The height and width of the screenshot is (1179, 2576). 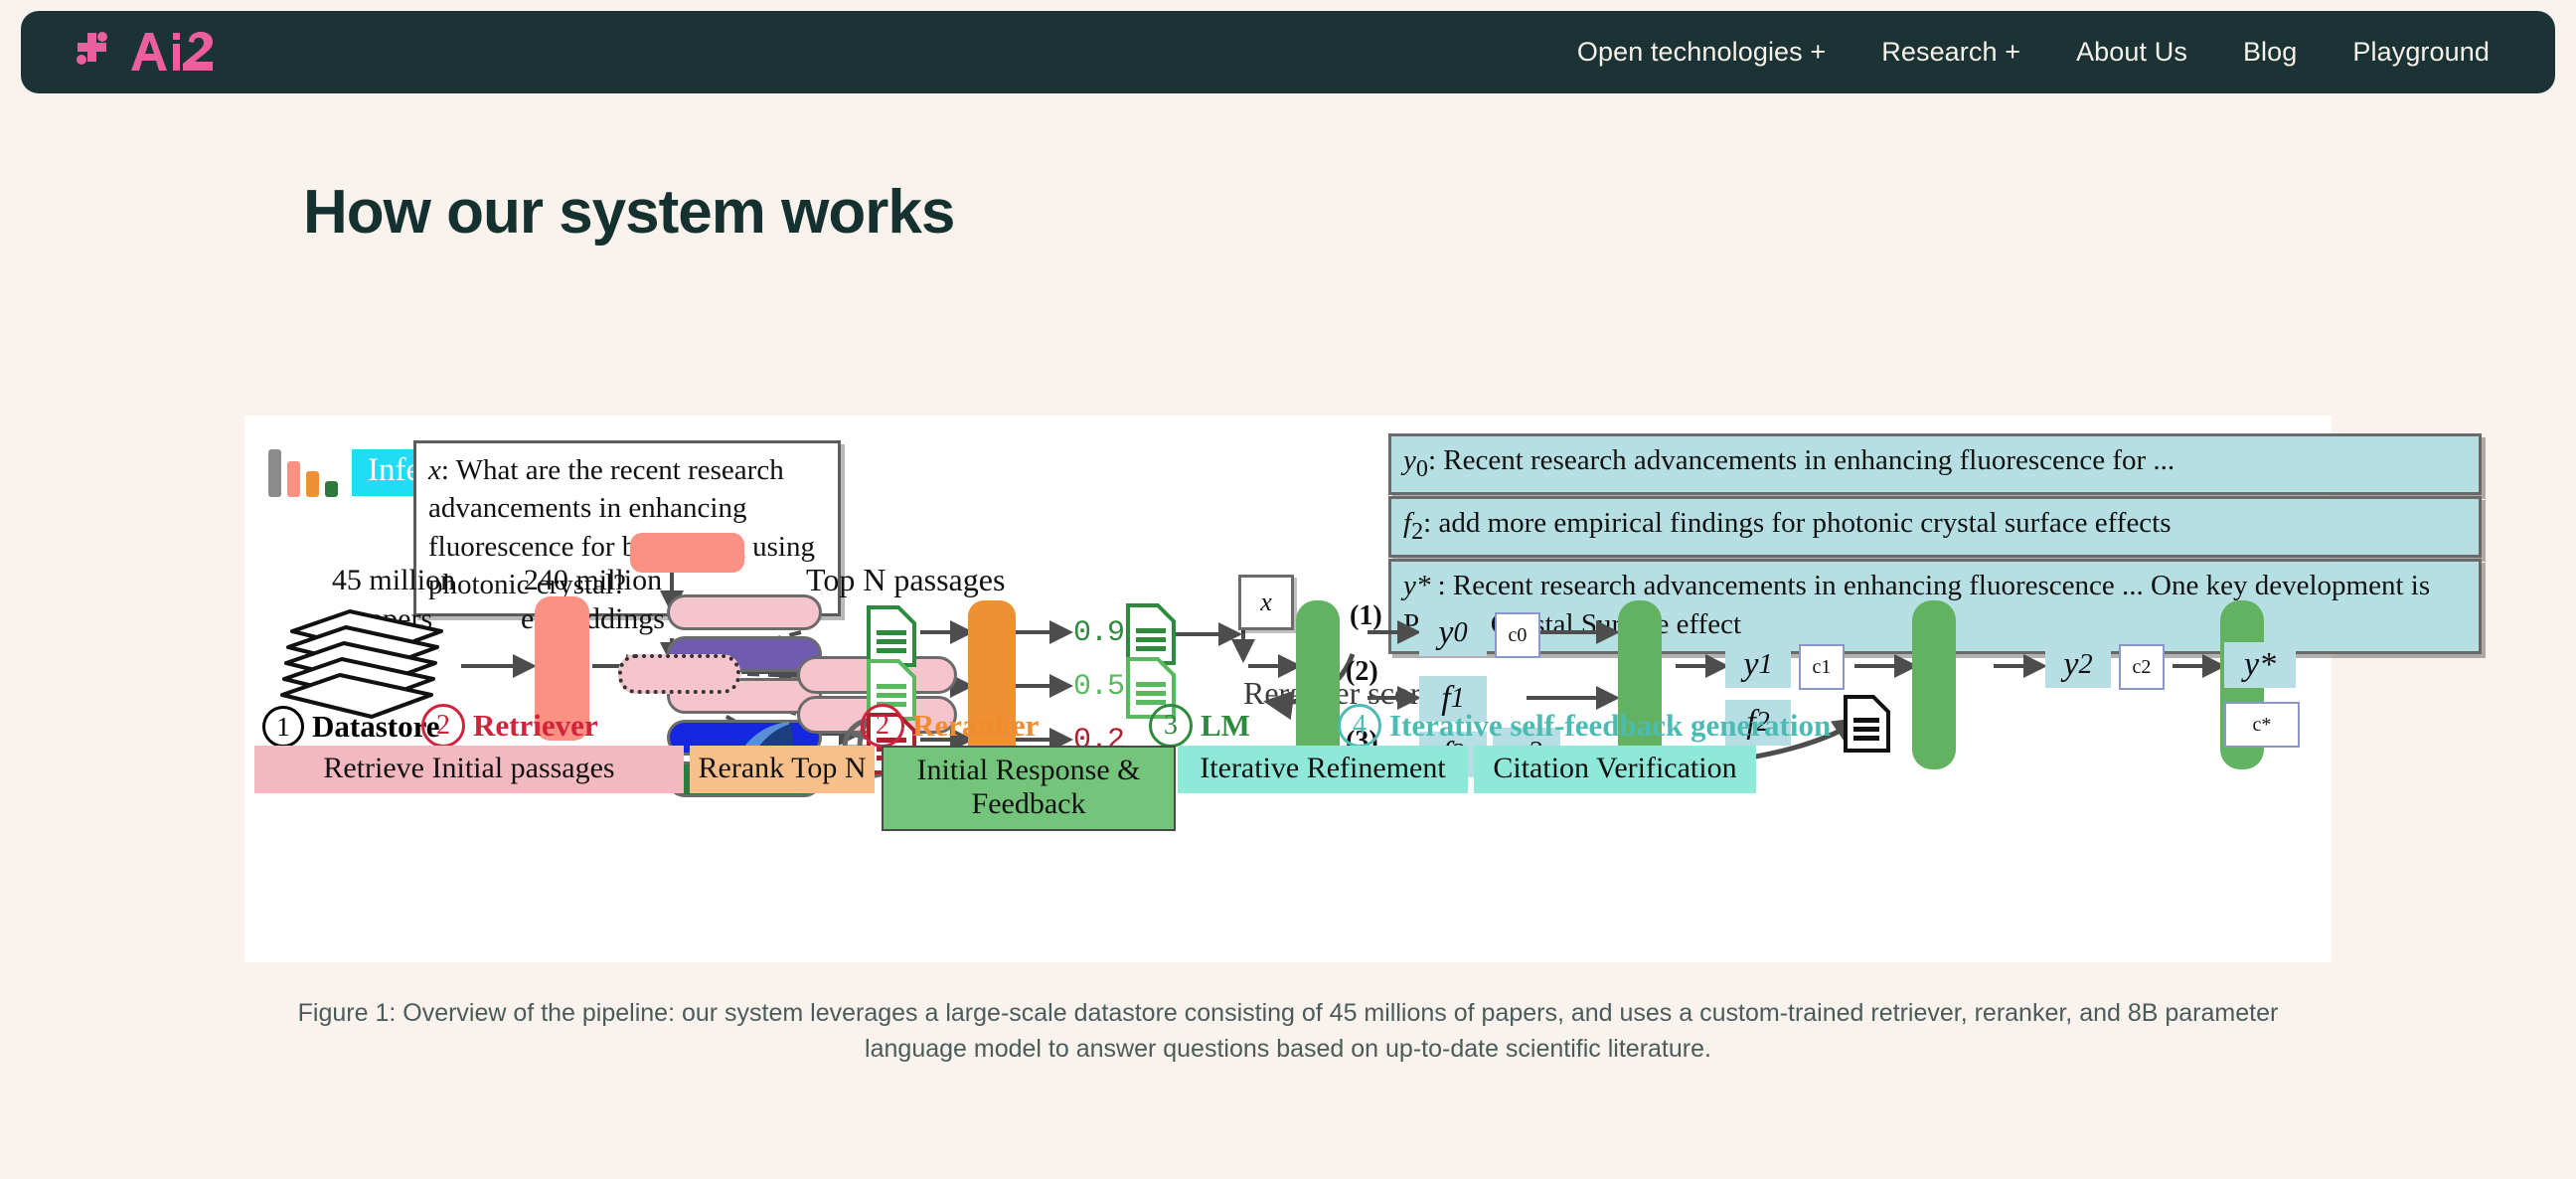 I want to click on chip-y2: y2, so click(x=2078, y=665).